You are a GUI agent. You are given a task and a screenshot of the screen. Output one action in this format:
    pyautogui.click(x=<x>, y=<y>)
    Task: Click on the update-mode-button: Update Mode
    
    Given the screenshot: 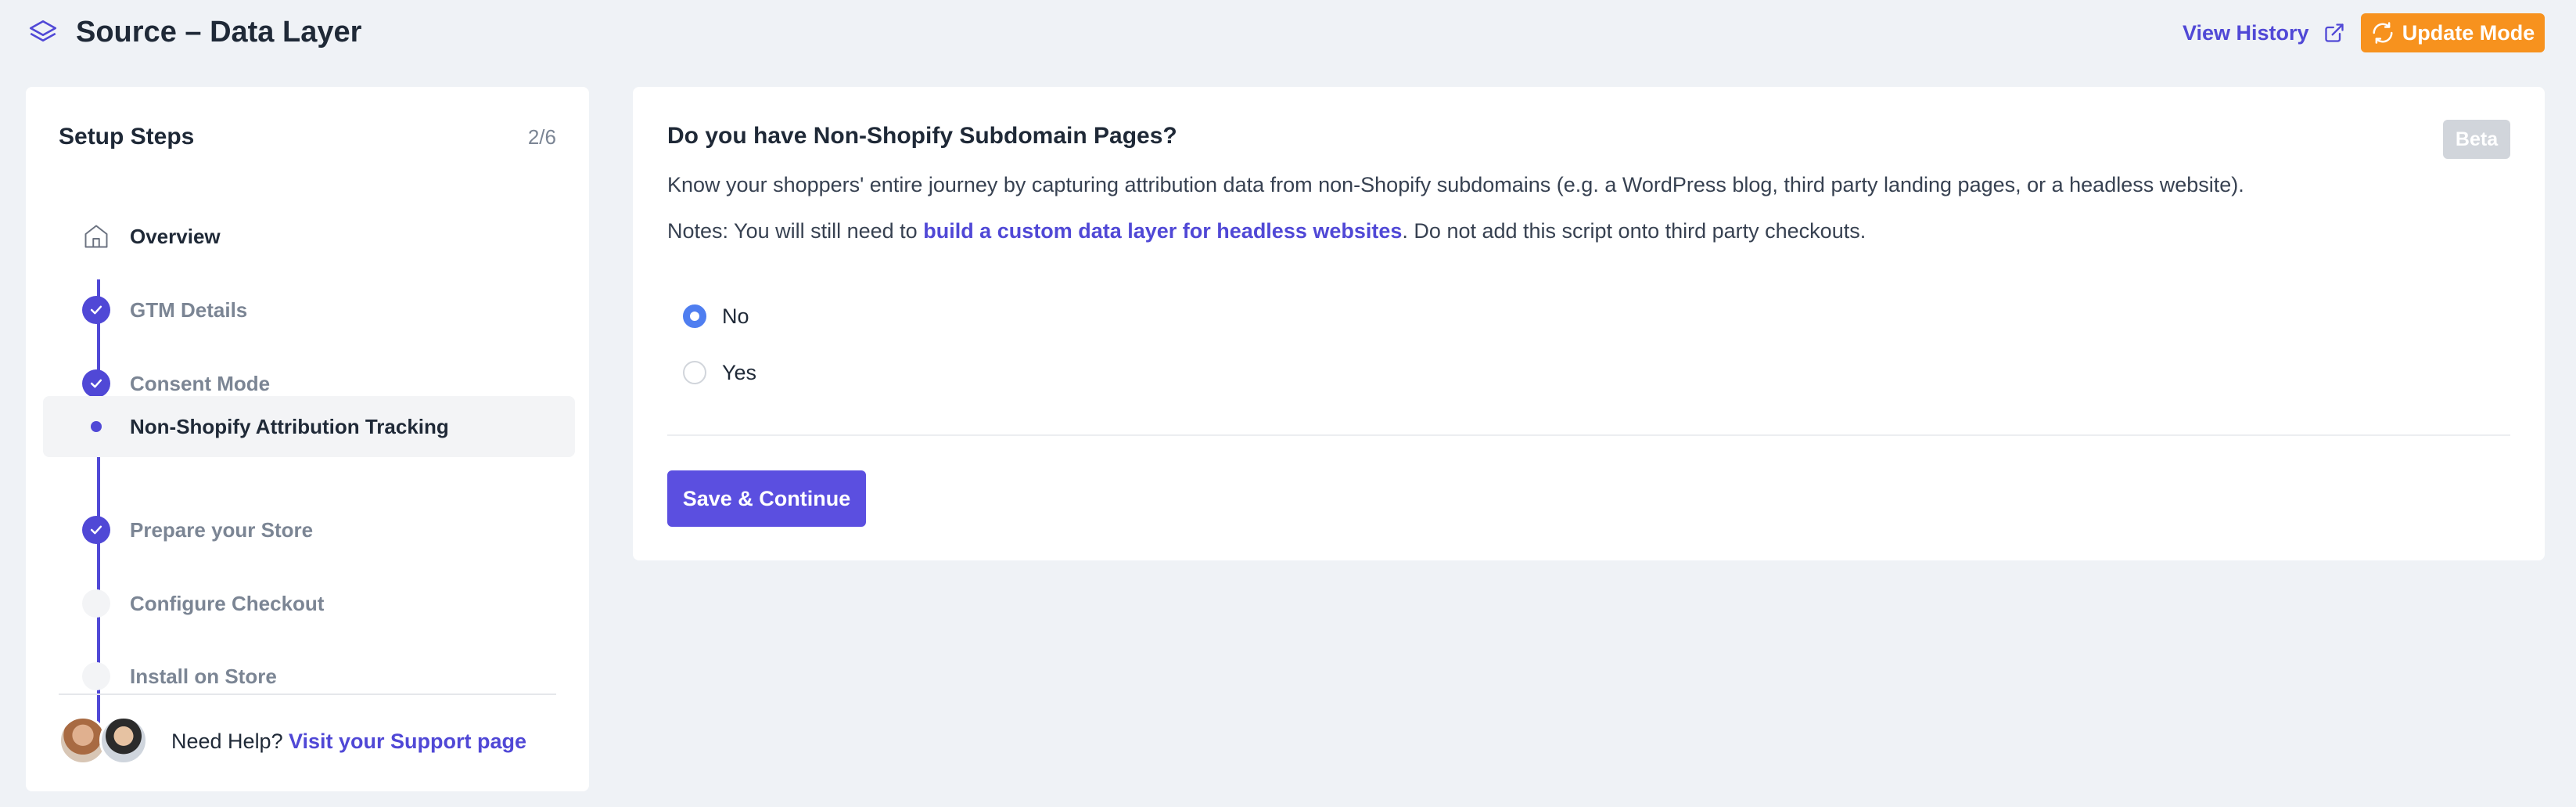 What is the action you would take?
    pyautogui.click(x=2453, y=33)
    